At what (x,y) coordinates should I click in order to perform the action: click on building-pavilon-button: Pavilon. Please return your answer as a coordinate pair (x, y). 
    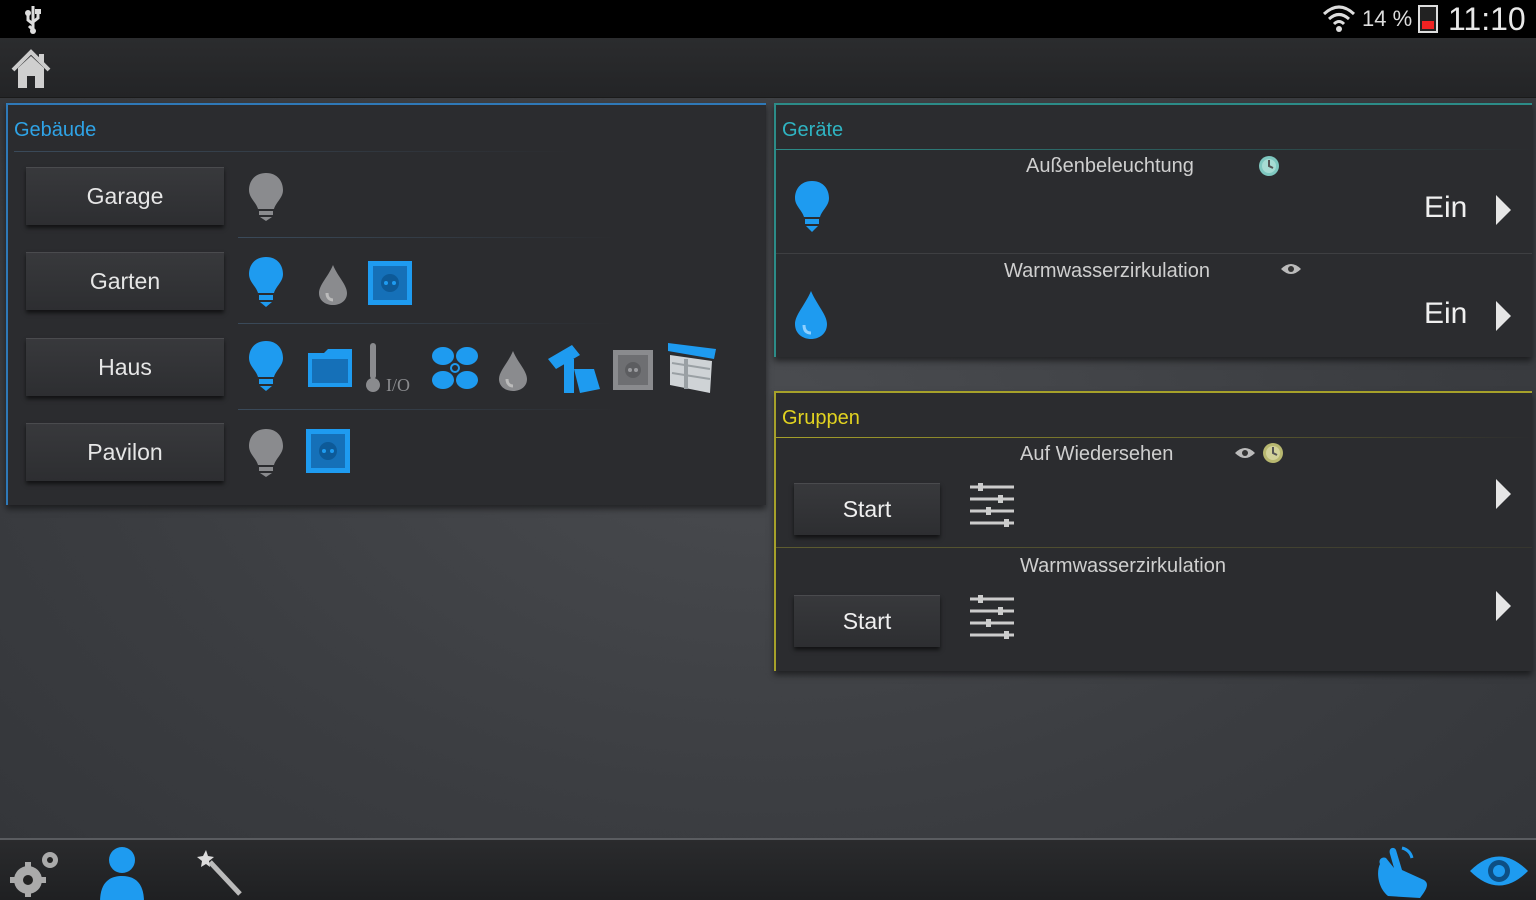
    Looking at the image, I should click on (125, 452).